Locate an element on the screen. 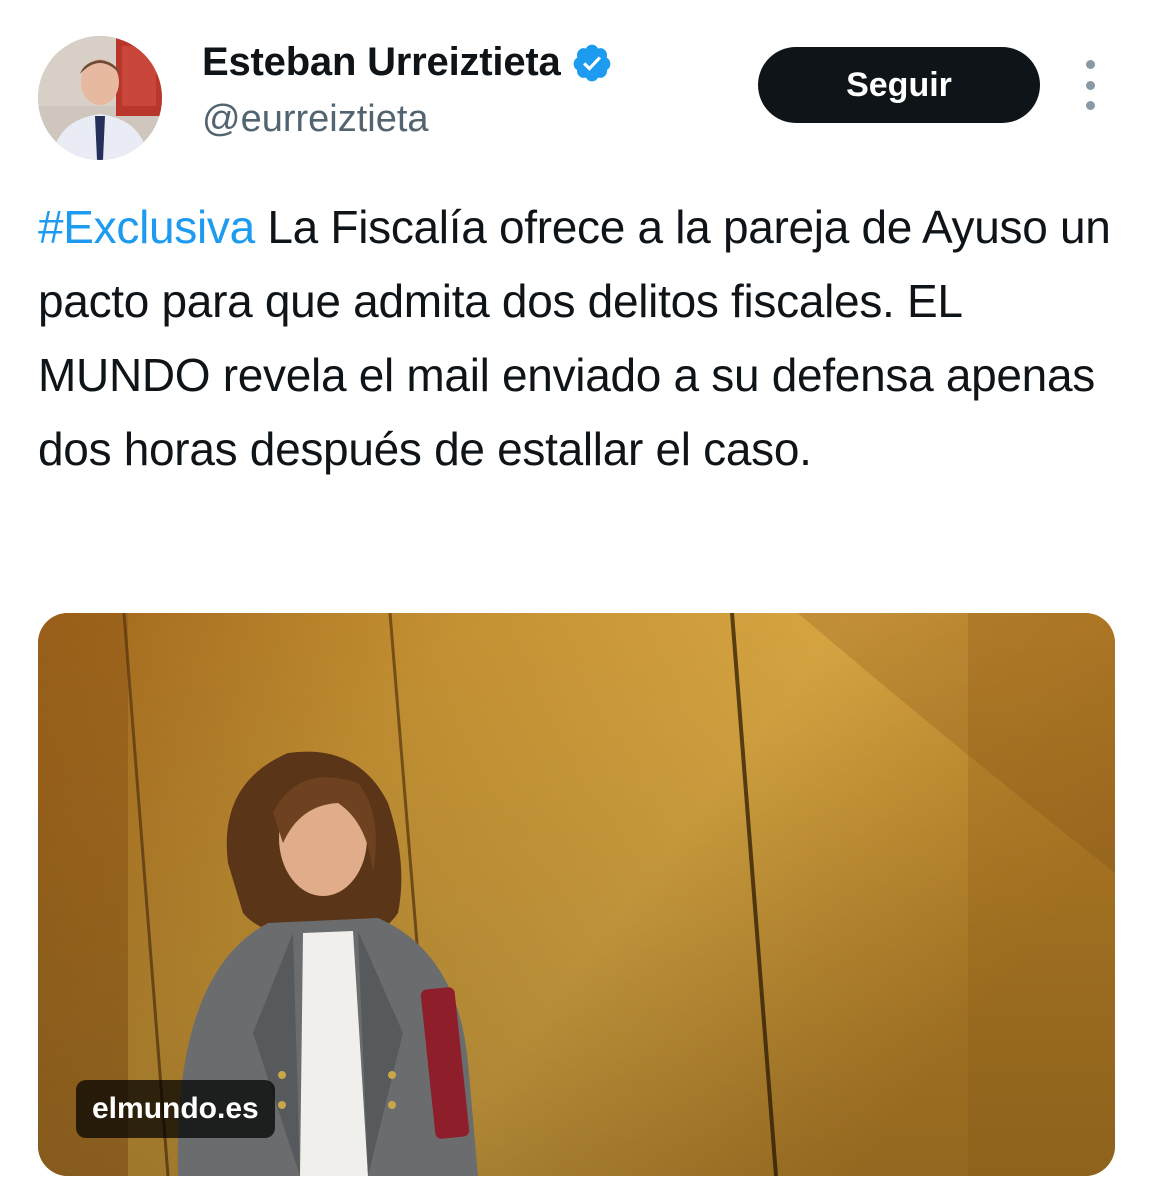 This screenshot has height=1200, width=1150. hashtag-link: #Exclusiva is located at coordinates (146, 227).